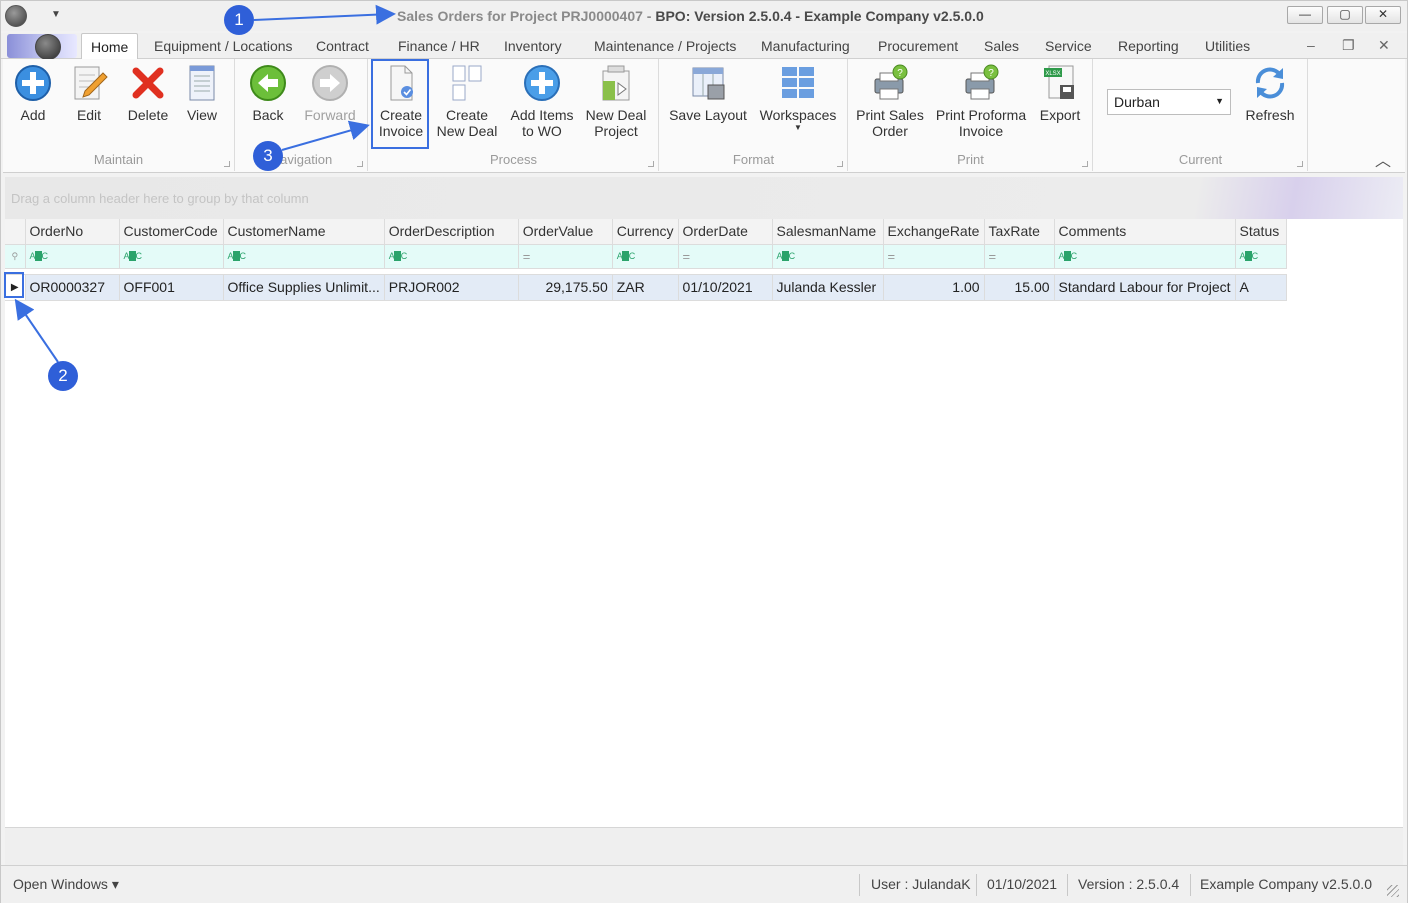 Image resolution: width=1408 pixels, height=903 pixels. What do you see at coordinates (268, 156) in the screenshot?
I see `annotation-callout-3: 3` at bounding box center [268, 156].